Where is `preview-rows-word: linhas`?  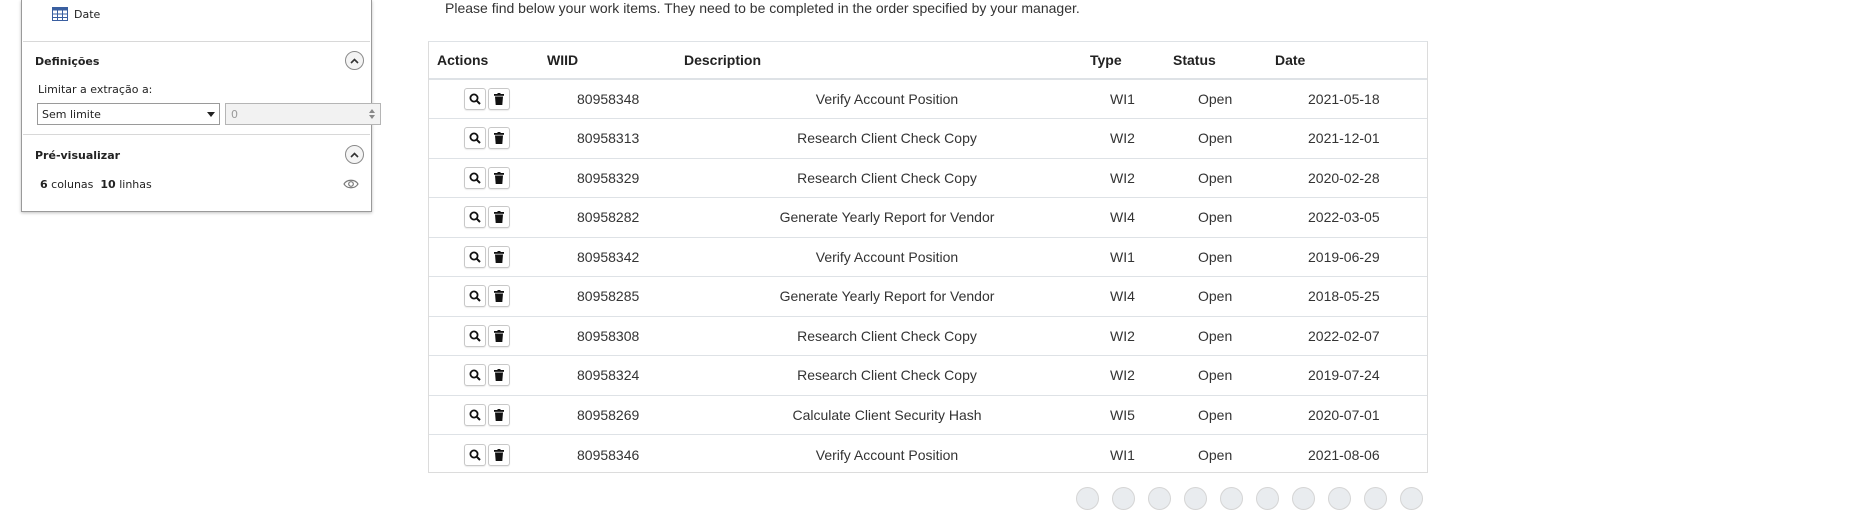 preview-rows-word: linhas is located at coordinates (135, 184).